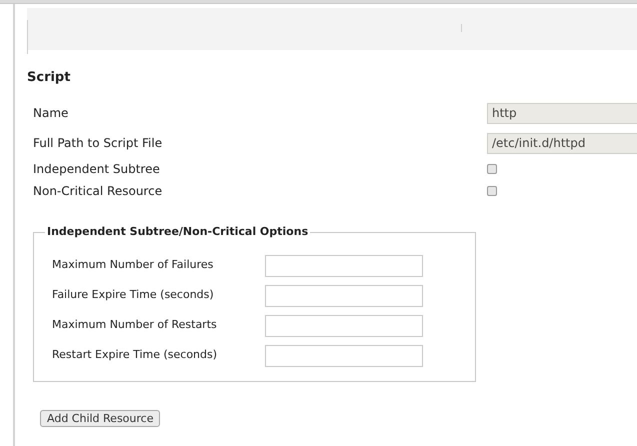 Image resolution: width=637 pixels, height=446 pixels. I want to click on field-label: Failure Expire Time (seconds), so click(133, 295).